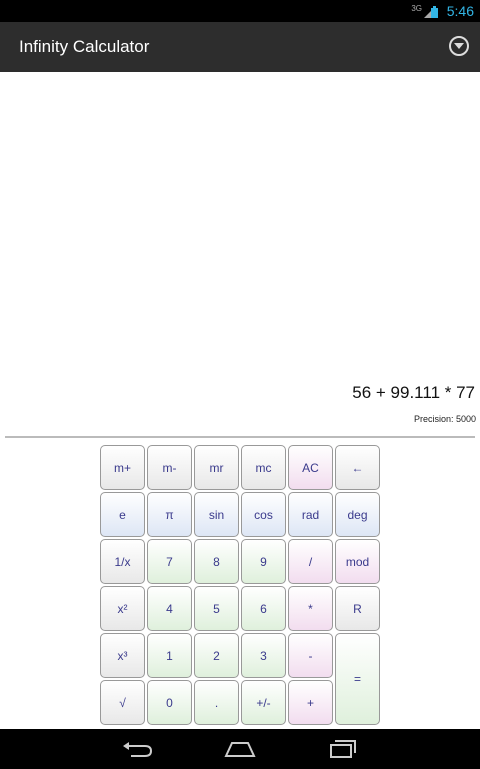 Image resolution: width=480 pixels, height=769 pixels. What do you see at coordinates (263, 561) in the screenshot?
I see `key-9: 9` at bounding box center [263, 561].